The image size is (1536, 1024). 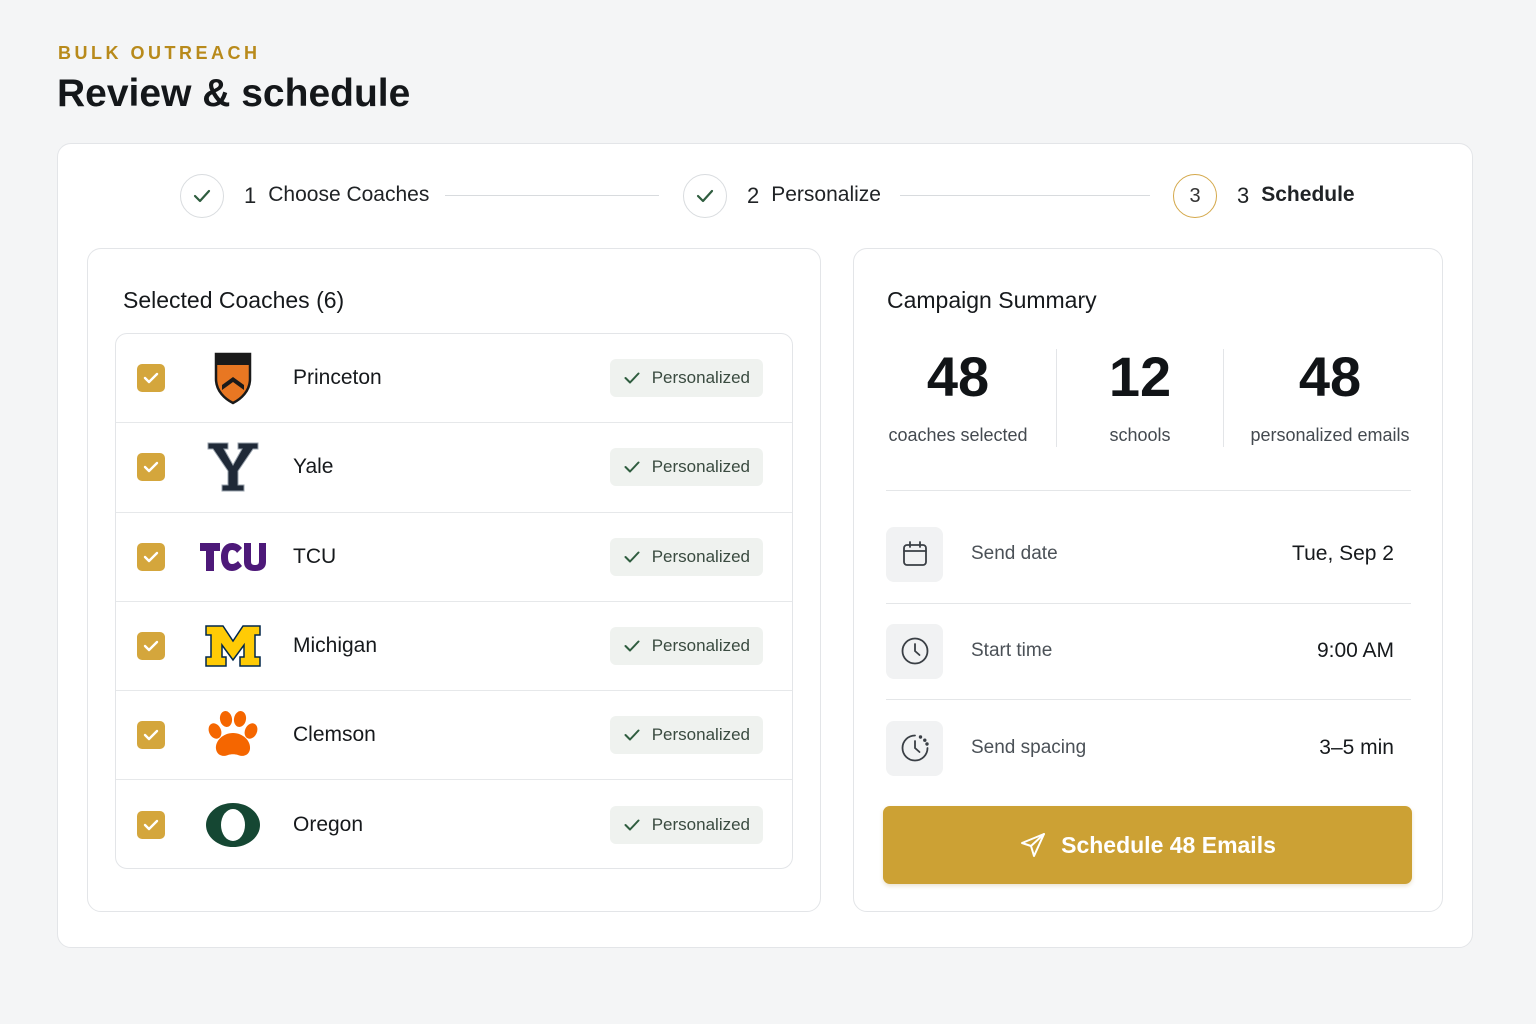 I want to click on school-name: Clemson, so click(x=334, y=735).